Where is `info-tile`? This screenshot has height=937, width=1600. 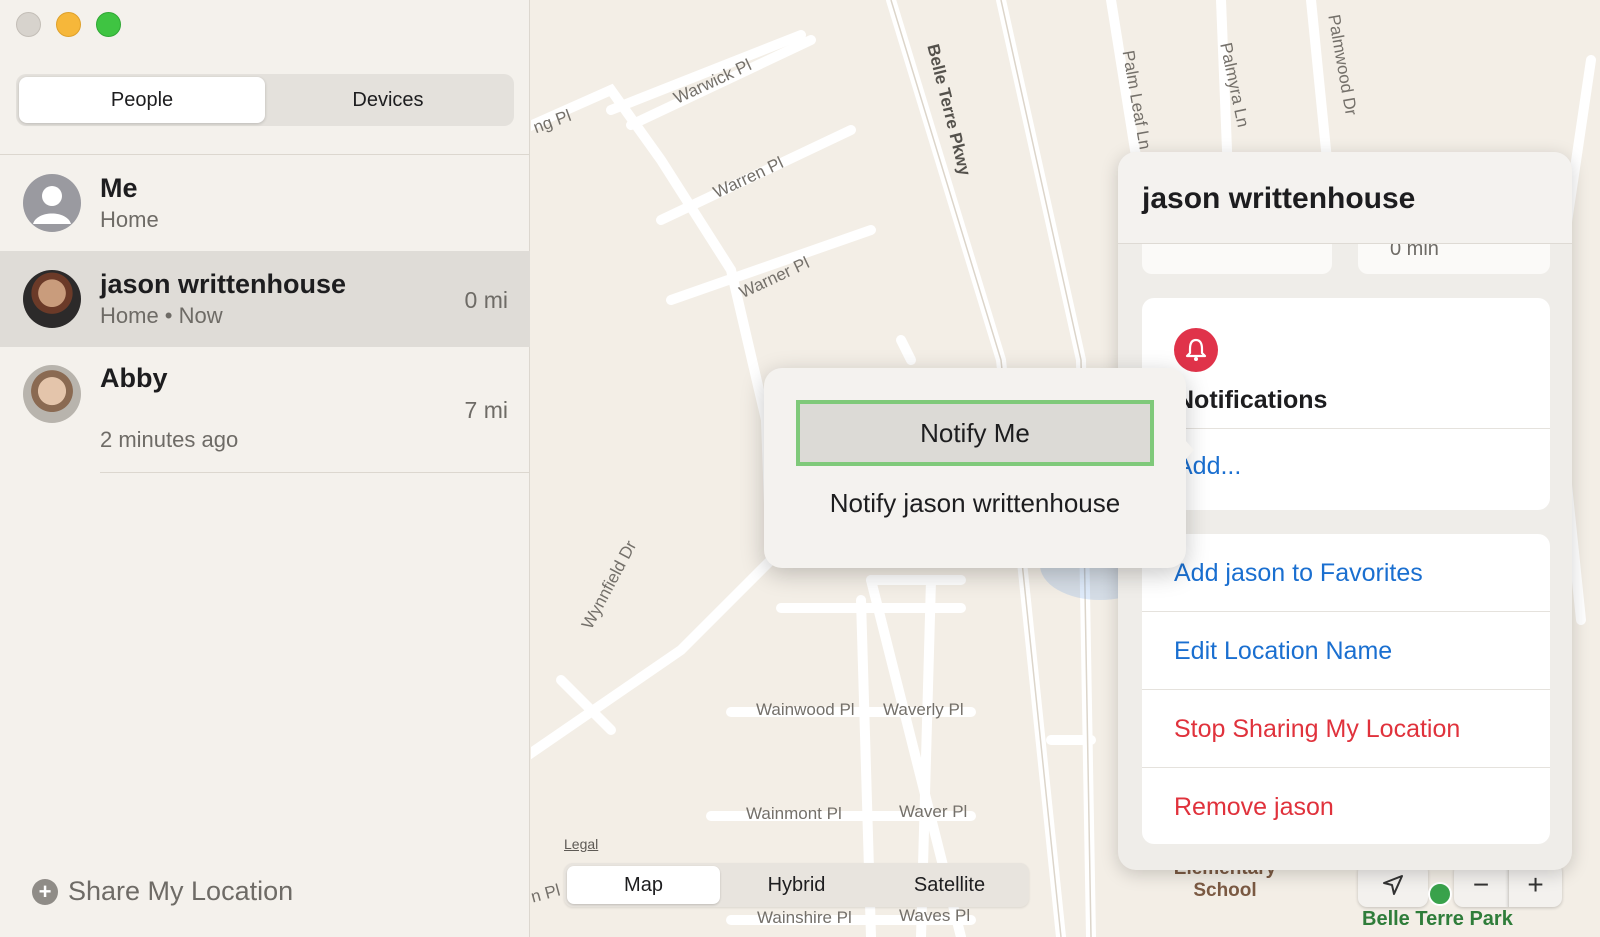
info-tile is located at coordinates (1237, 259).